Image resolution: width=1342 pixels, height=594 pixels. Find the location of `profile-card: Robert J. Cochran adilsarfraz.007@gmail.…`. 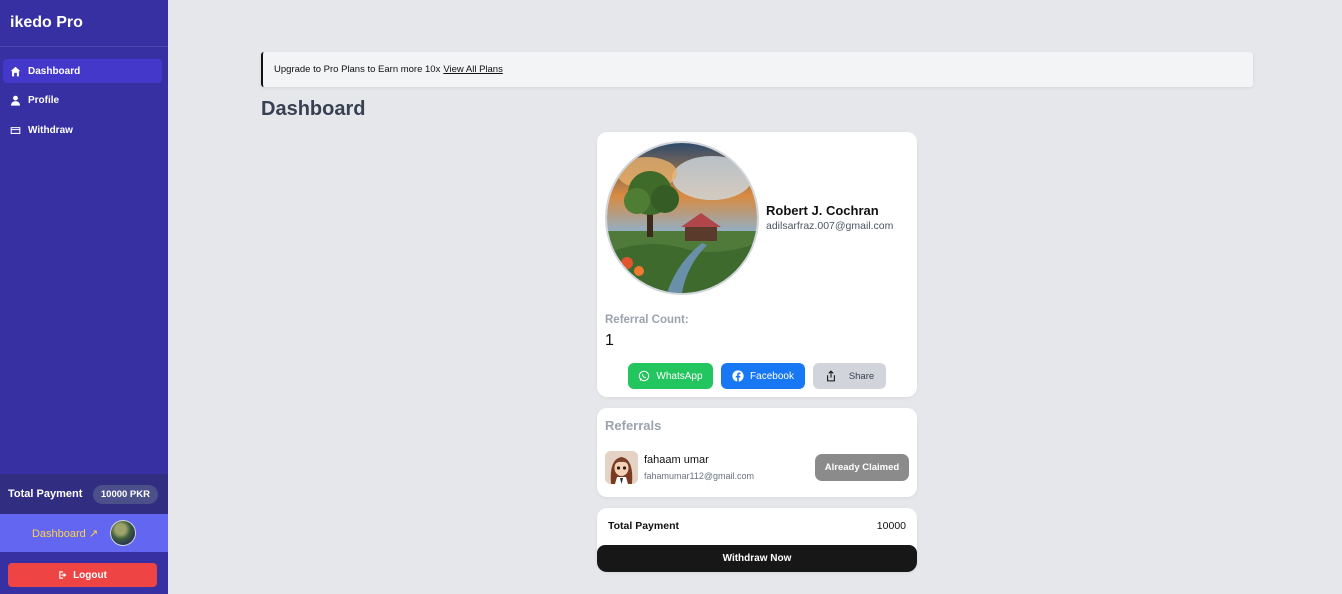

profile-card: Robert J. Cochran adilsarfraz.007@gmail.… is located at coordinates (757, 264).